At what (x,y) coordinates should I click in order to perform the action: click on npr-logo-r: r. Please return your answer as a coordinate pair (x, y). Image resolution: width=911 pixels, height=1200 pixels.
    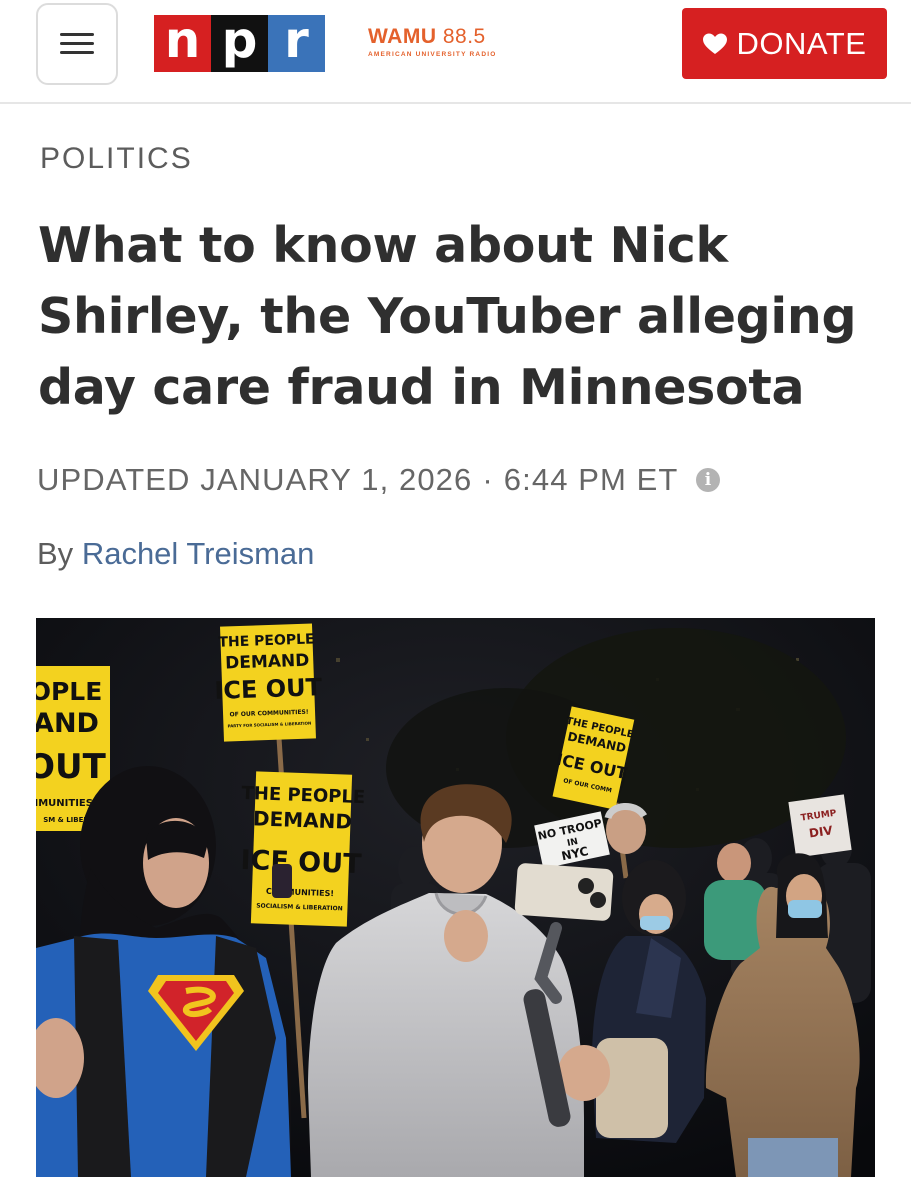
    Looking at the image, I should click on (296, 43).